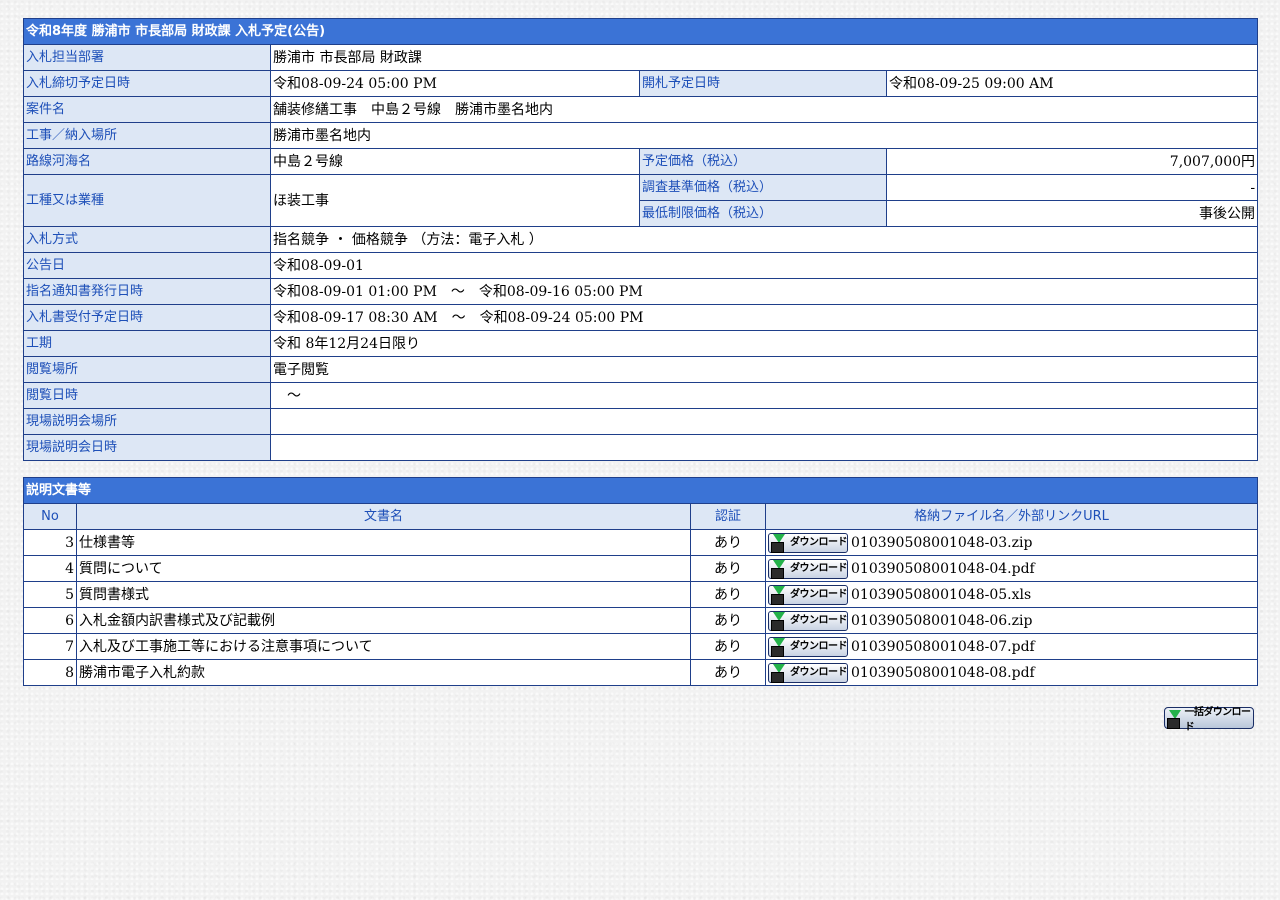  What do you see at coordinates (147, 395) in the screenshot?
I see `label-view-date: 閲覧日時` at bounding box center [147, 395].